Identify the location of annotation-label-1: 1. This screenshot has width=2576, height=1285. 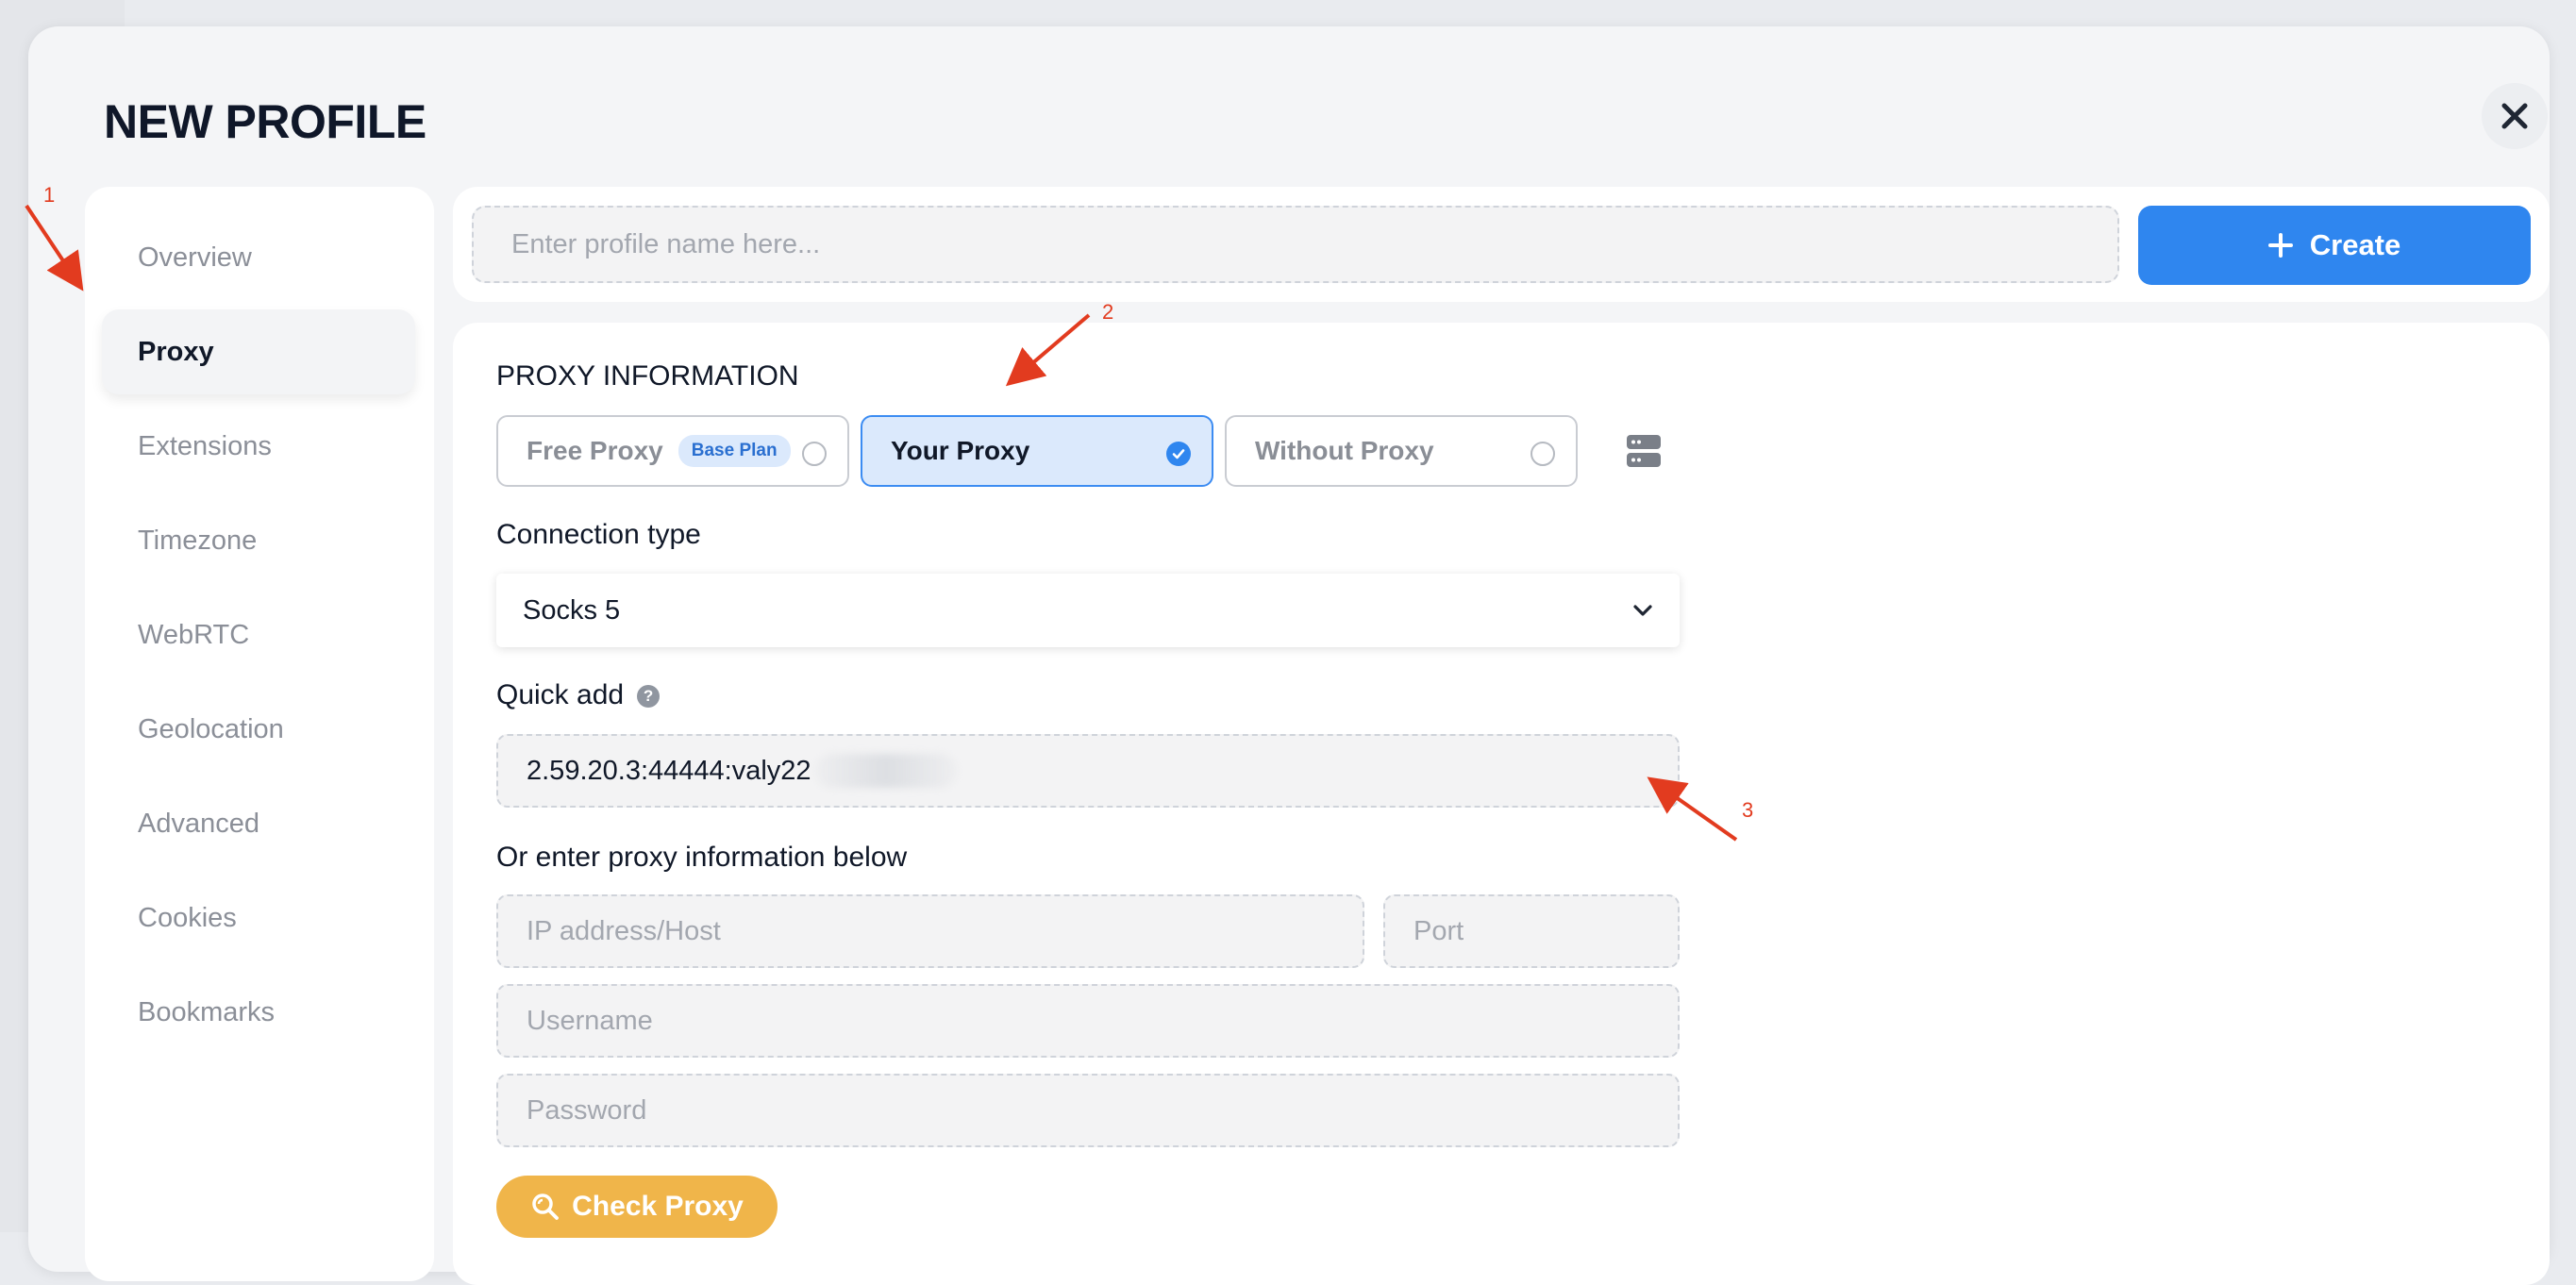
(49, 195).